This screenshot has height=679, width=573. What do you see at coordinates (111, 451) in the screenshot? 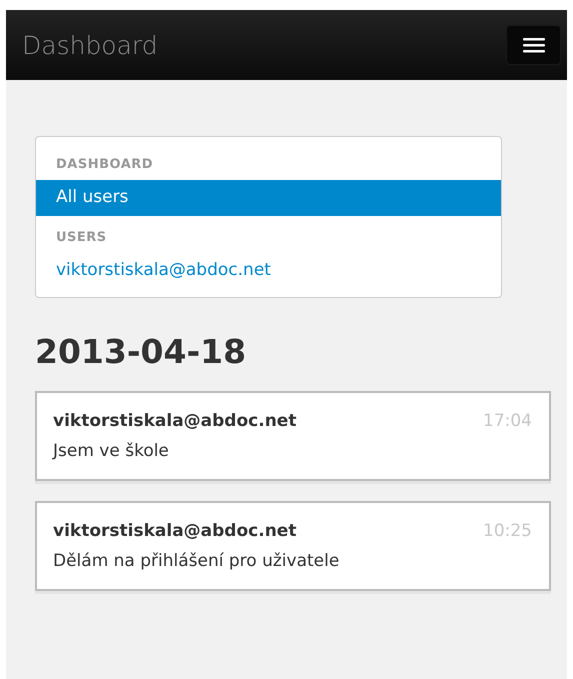
I see `entry-text: Jsem ve škole` at bounding box center [111, 451].